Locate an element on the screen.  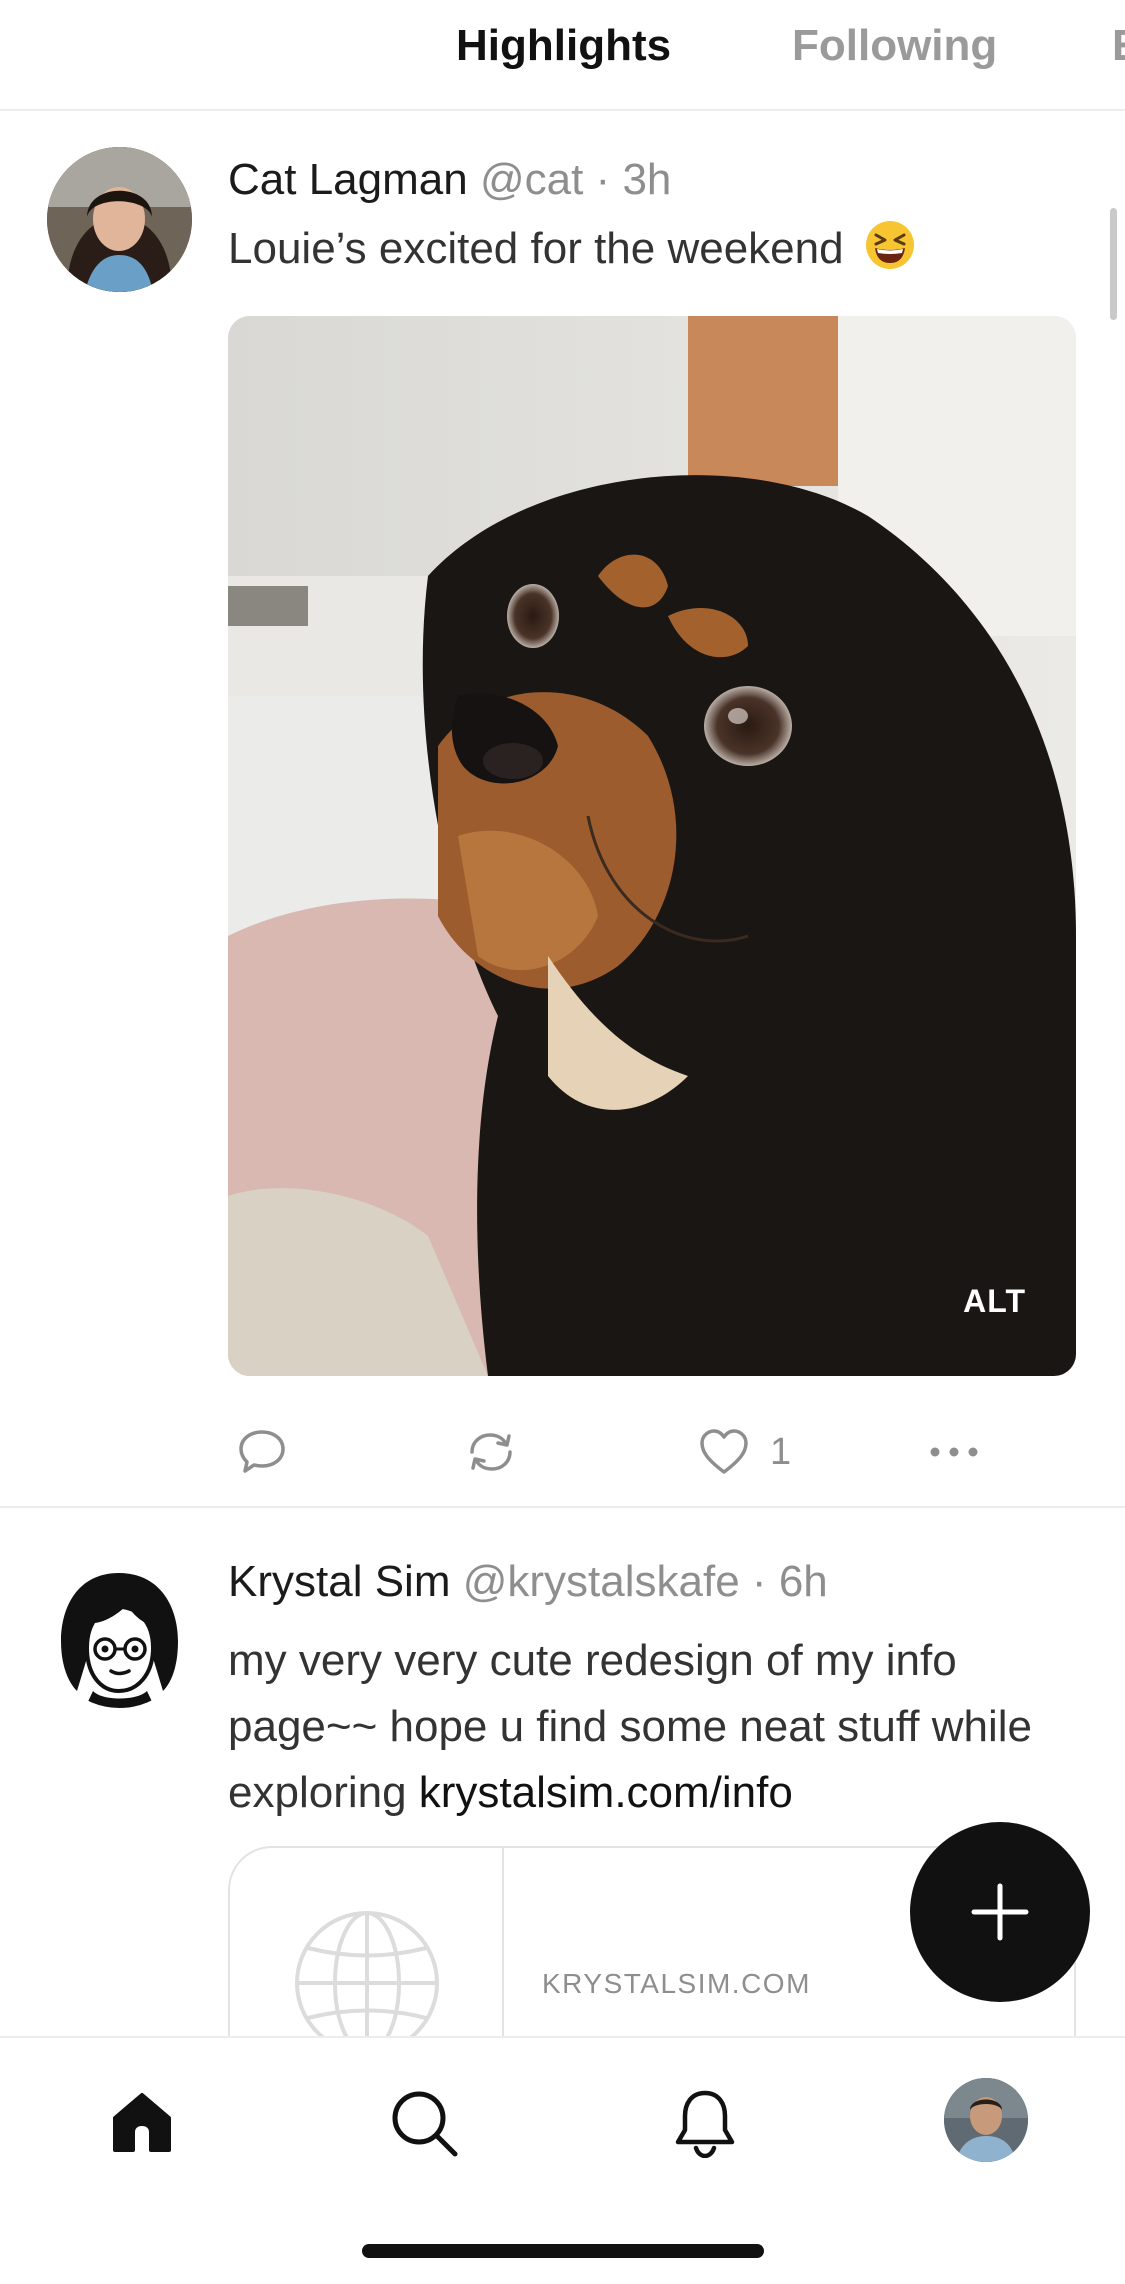
reply-button is located at coordinates (262, 1452).